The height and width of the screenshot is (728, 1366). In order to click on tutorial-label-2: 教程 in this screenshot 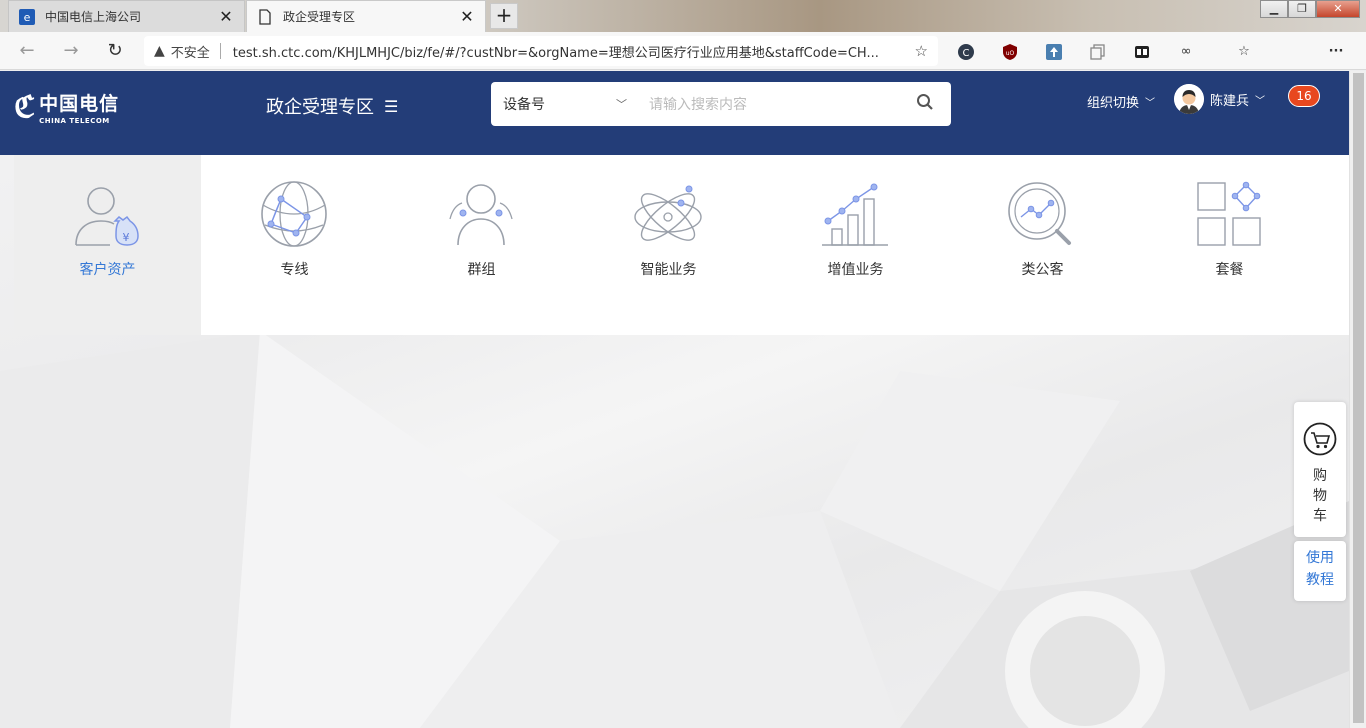, I will do `click(1320, 580)`.